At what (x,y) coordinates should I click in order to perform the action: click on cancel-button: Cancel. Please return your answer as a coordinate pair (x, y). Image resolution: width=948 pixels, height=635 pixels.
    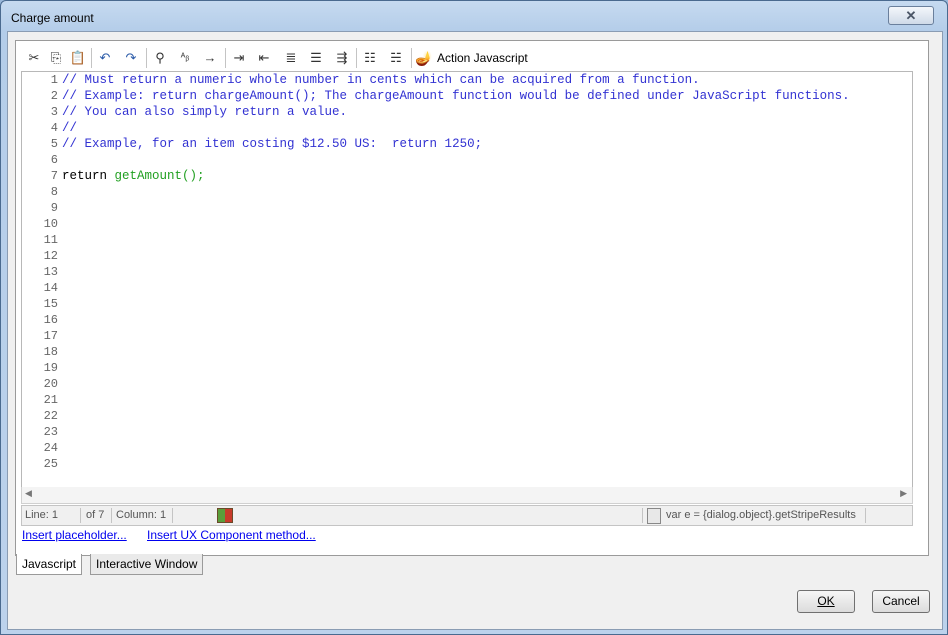
    Looking at the image, I should click on (901, 601).